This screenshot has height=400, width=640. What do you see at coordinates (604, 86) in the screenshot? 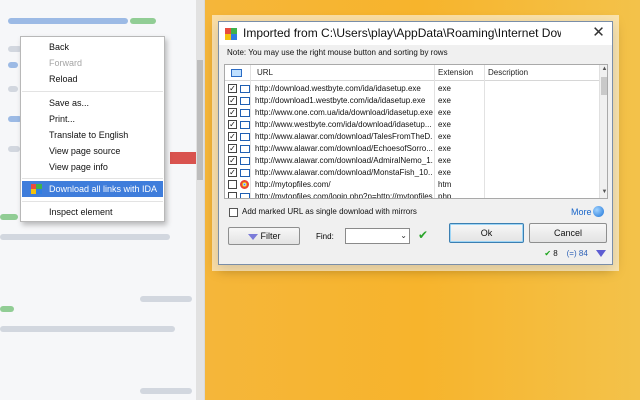
I see `scrollbar-thumb` at bounding box center [604, 86].